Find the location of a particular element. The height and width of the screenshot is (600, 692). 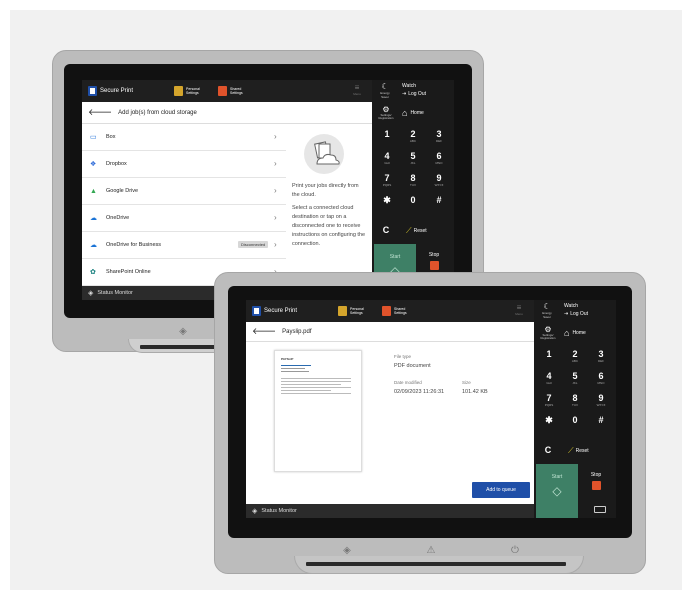

menu-icon: ≡ is located at coordinates (519, 307).